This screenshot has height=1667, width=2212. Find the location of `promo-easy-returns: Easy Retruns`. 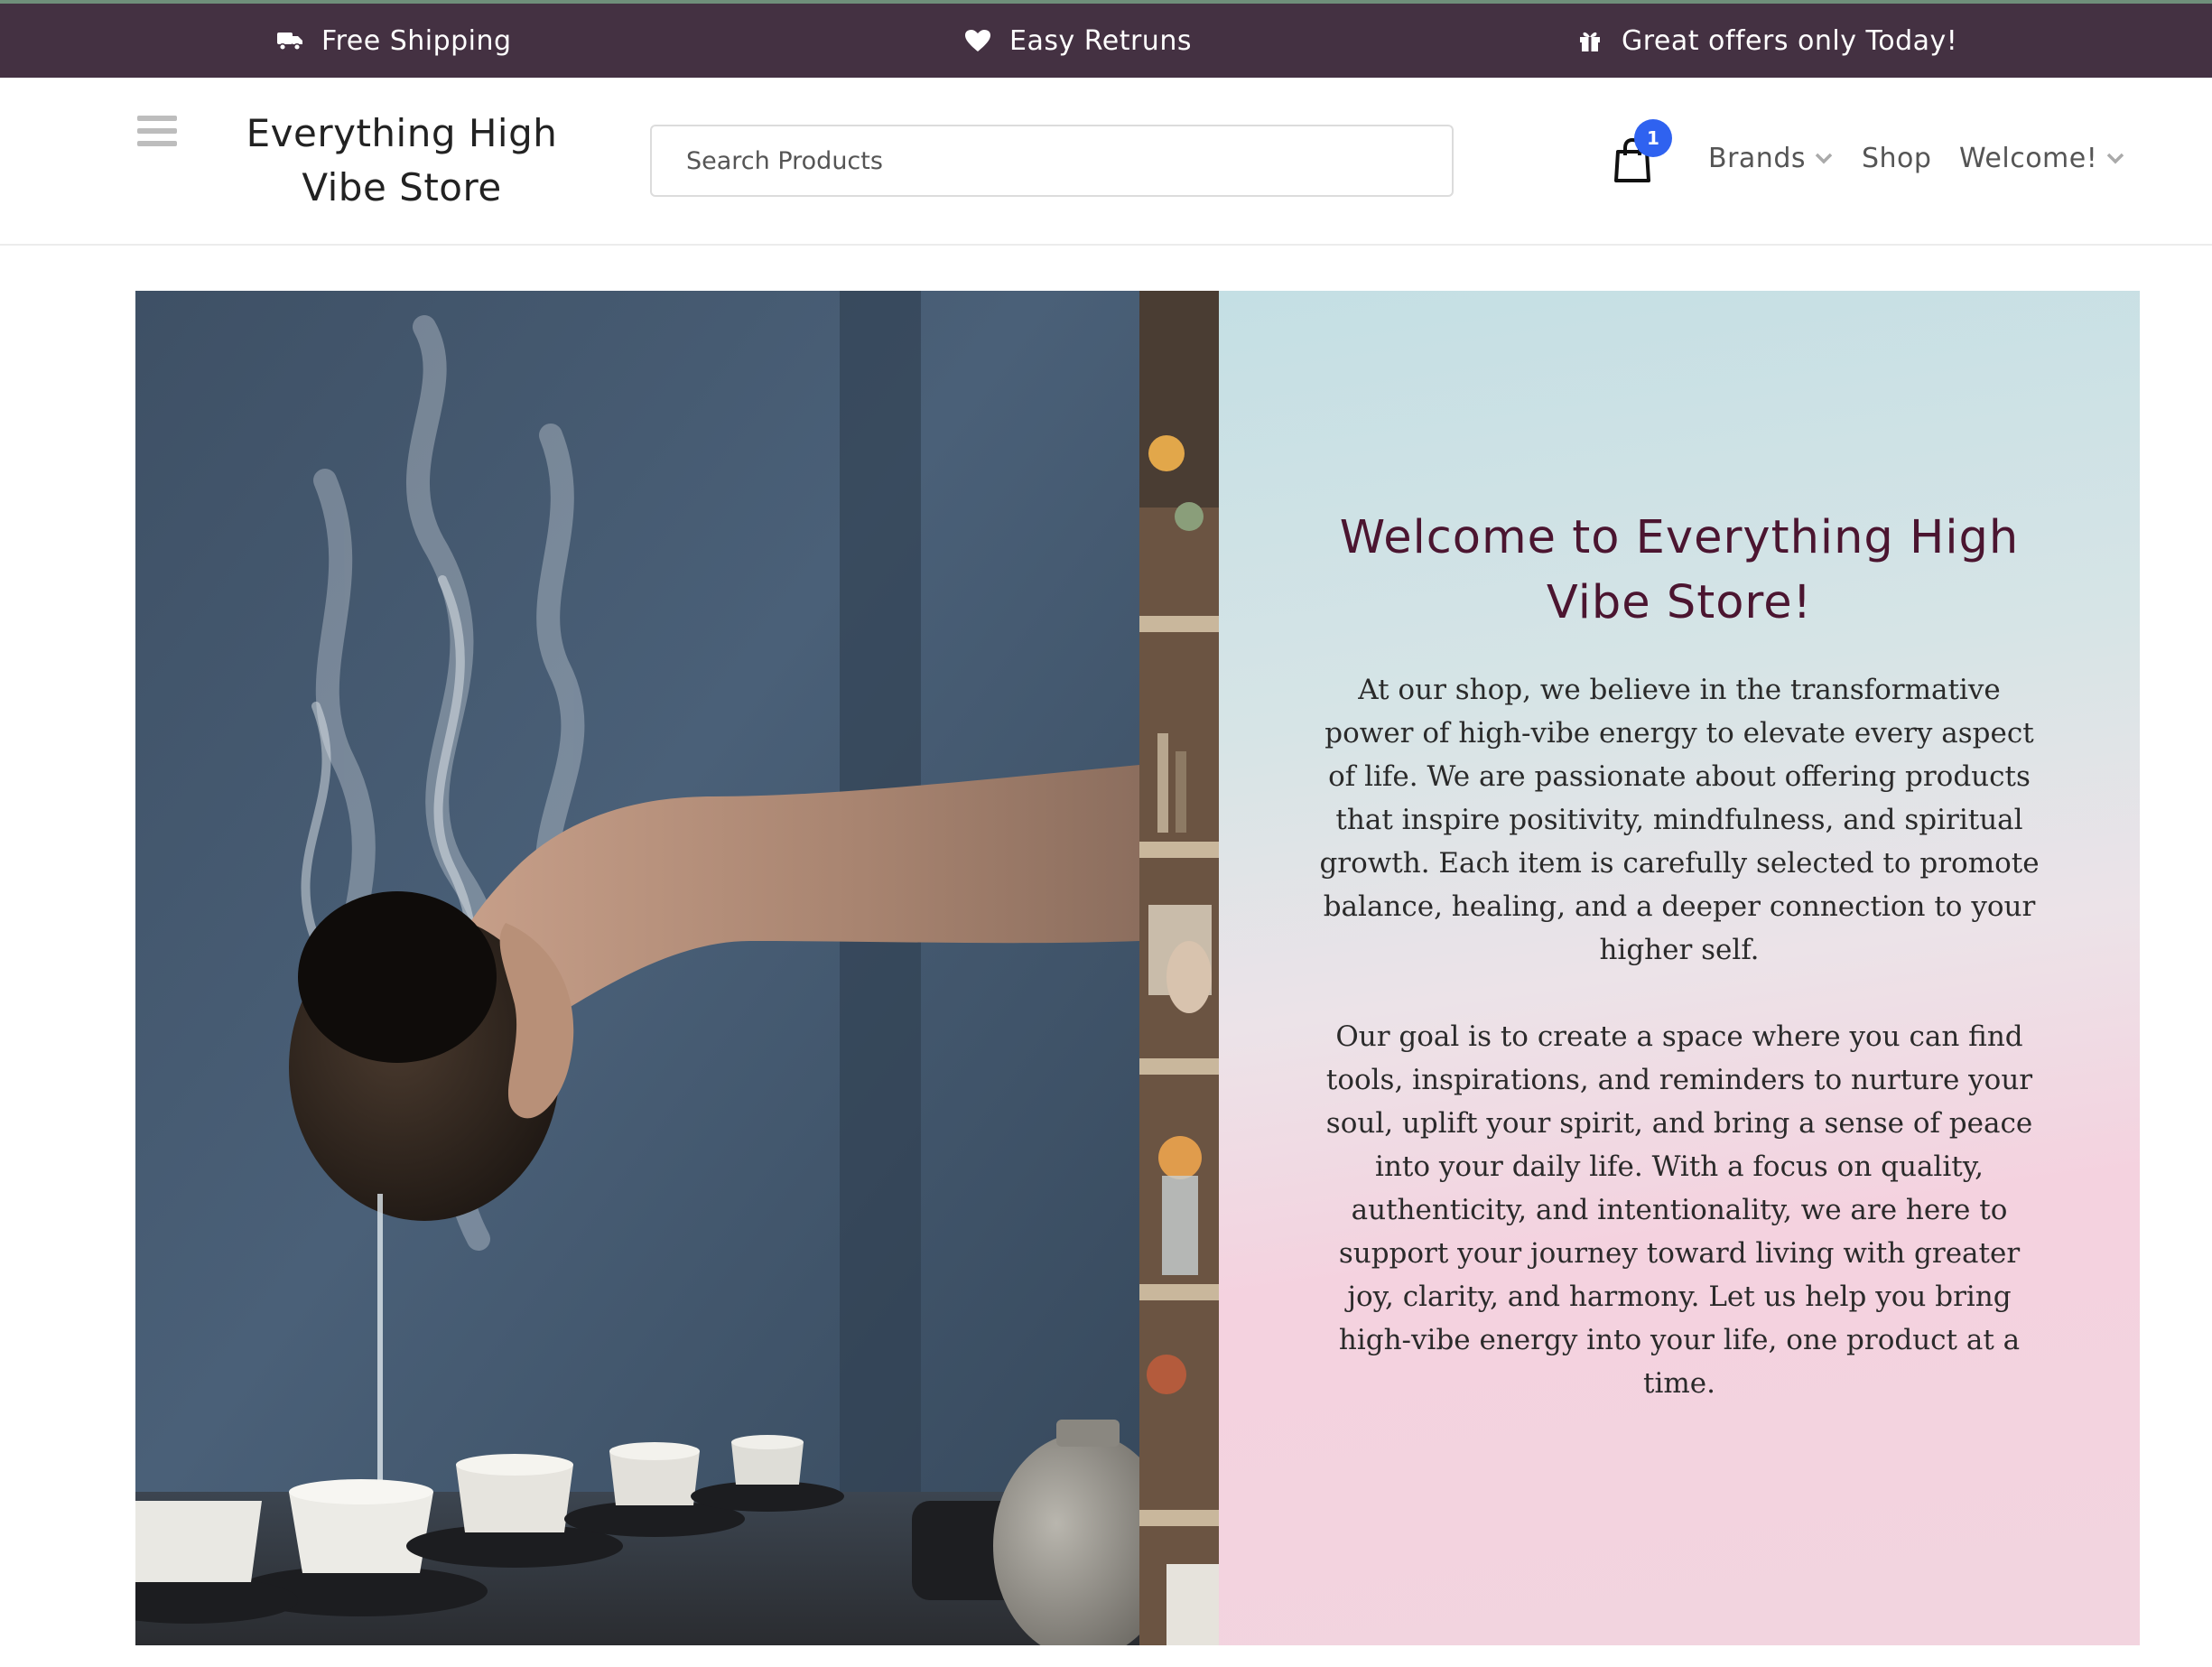

promo-easy-returns: Easy Retruns is located at coordinates (1077, 41).